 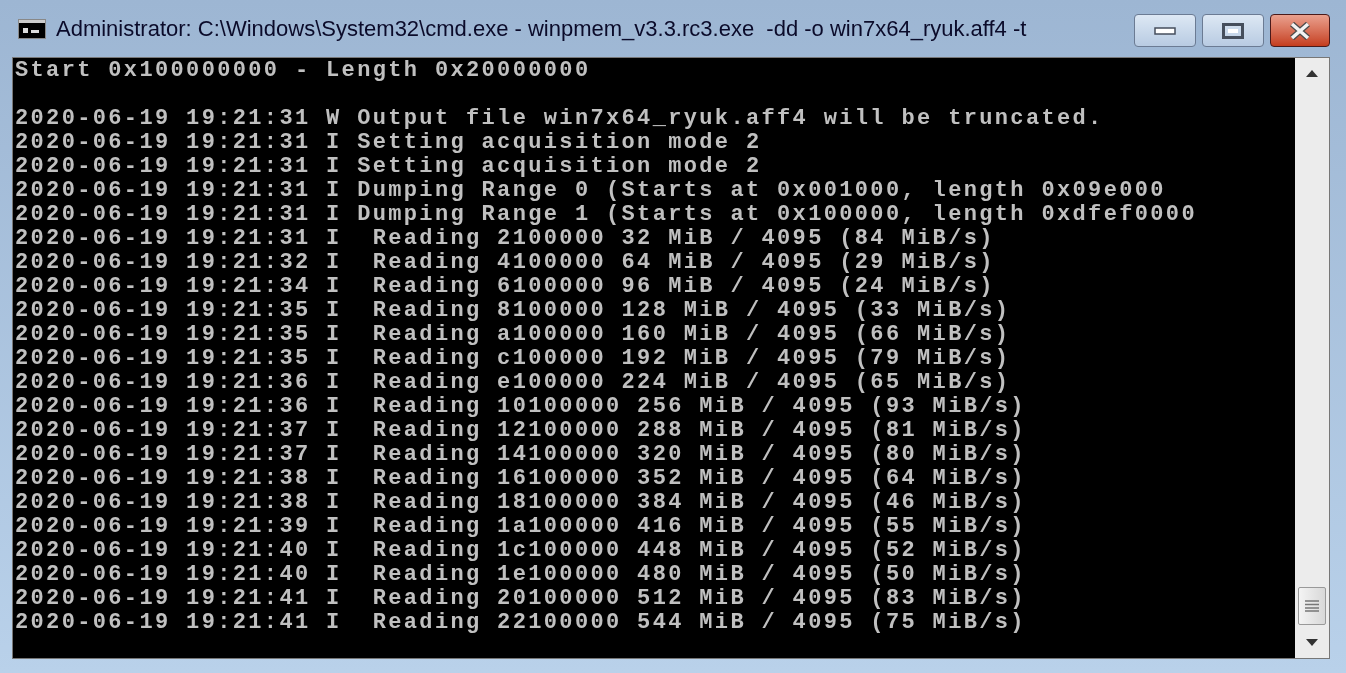 What do you see at coordinates (303, 71) in the screenshot?
I see `console-header-line: Start 0x100000000 - Length 0x20000000` at bounding box center [303, 71].